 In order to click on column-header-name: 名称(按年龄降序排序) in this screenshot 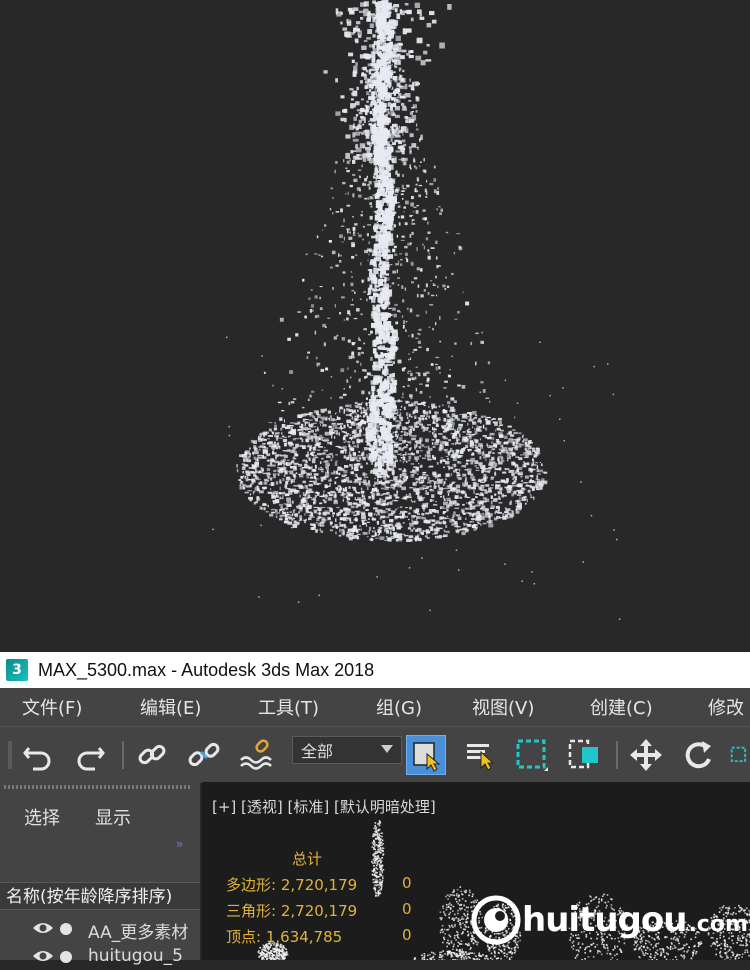, I will do `click(100, 896)`.